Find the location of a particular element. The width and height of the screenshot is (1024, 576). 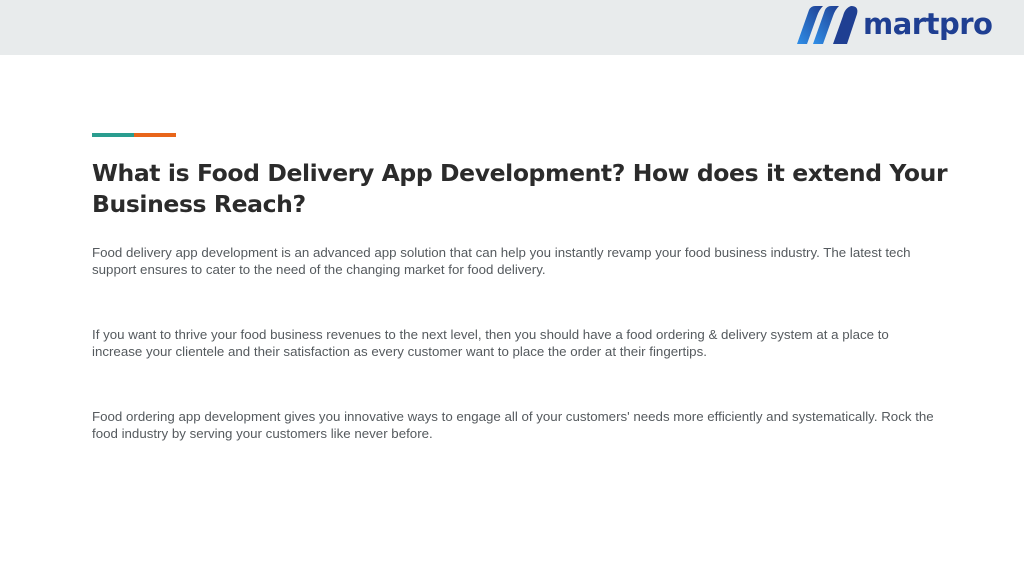

brand-logo: martpro is located at coordinates (893, 25).